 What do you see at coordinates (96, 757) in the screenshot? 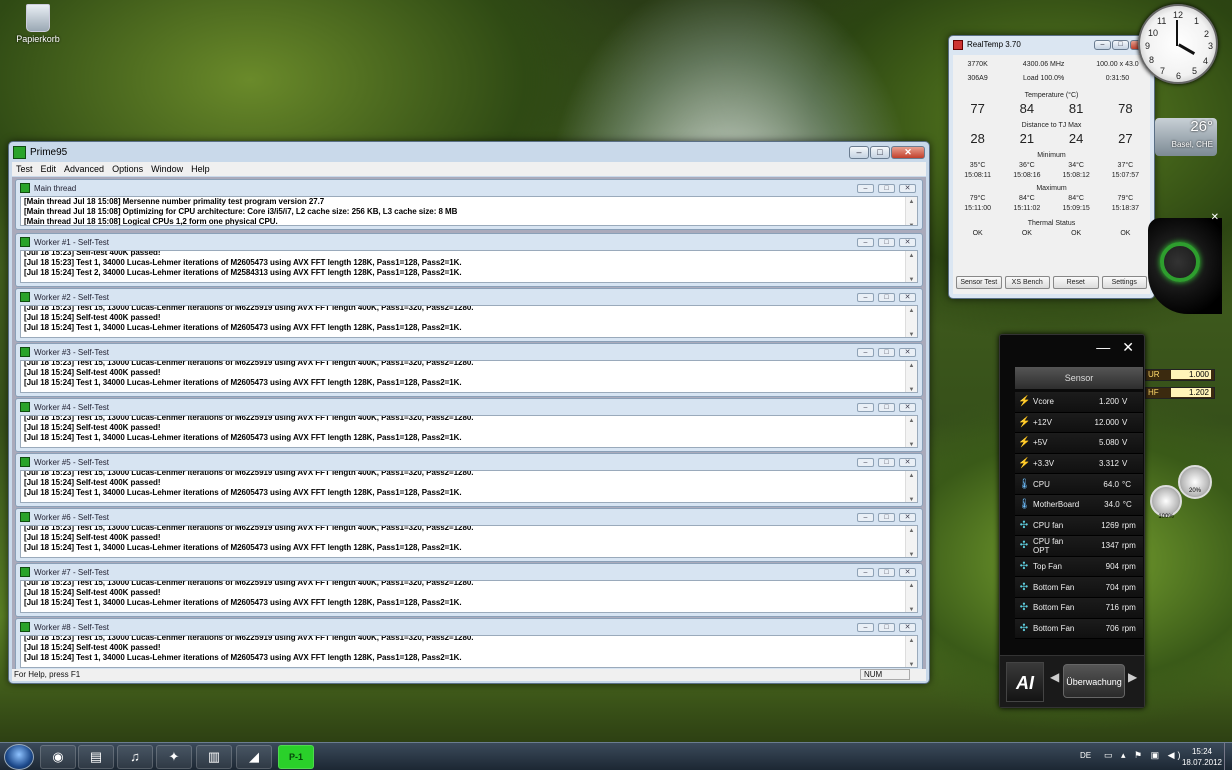
I see `taskbar-explorer-button: ▤` at bounding box center [96, 757].